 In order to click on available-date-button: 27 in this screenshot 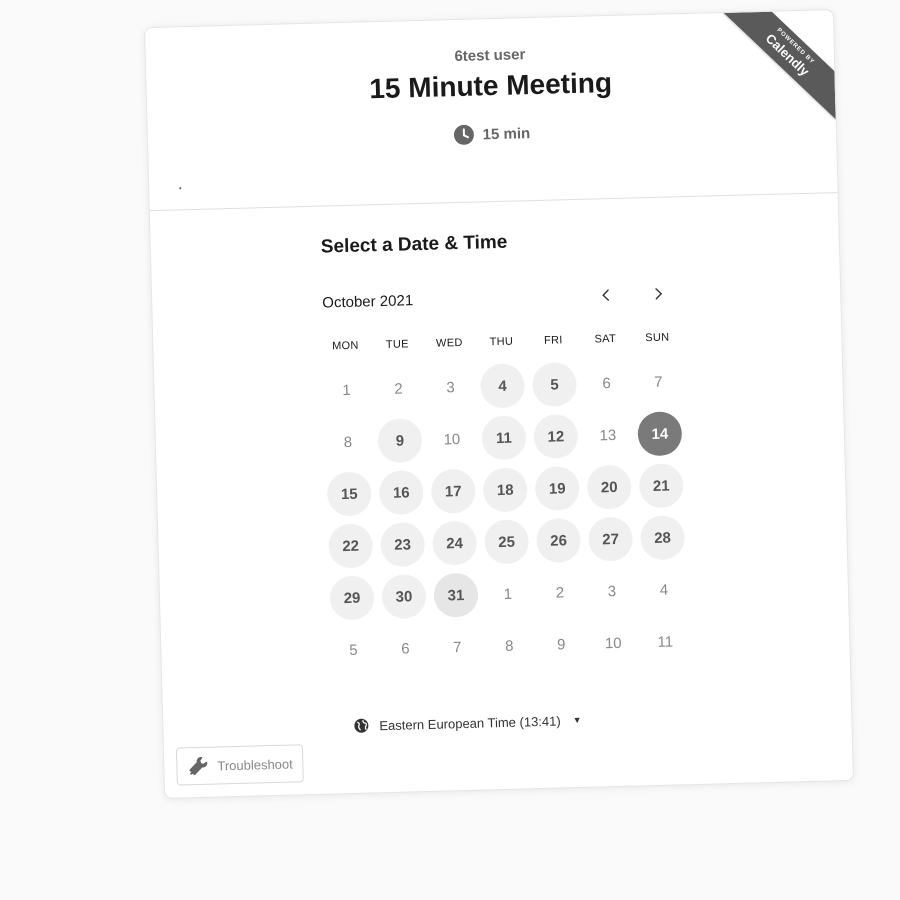, I will do `click(611, 539)`.